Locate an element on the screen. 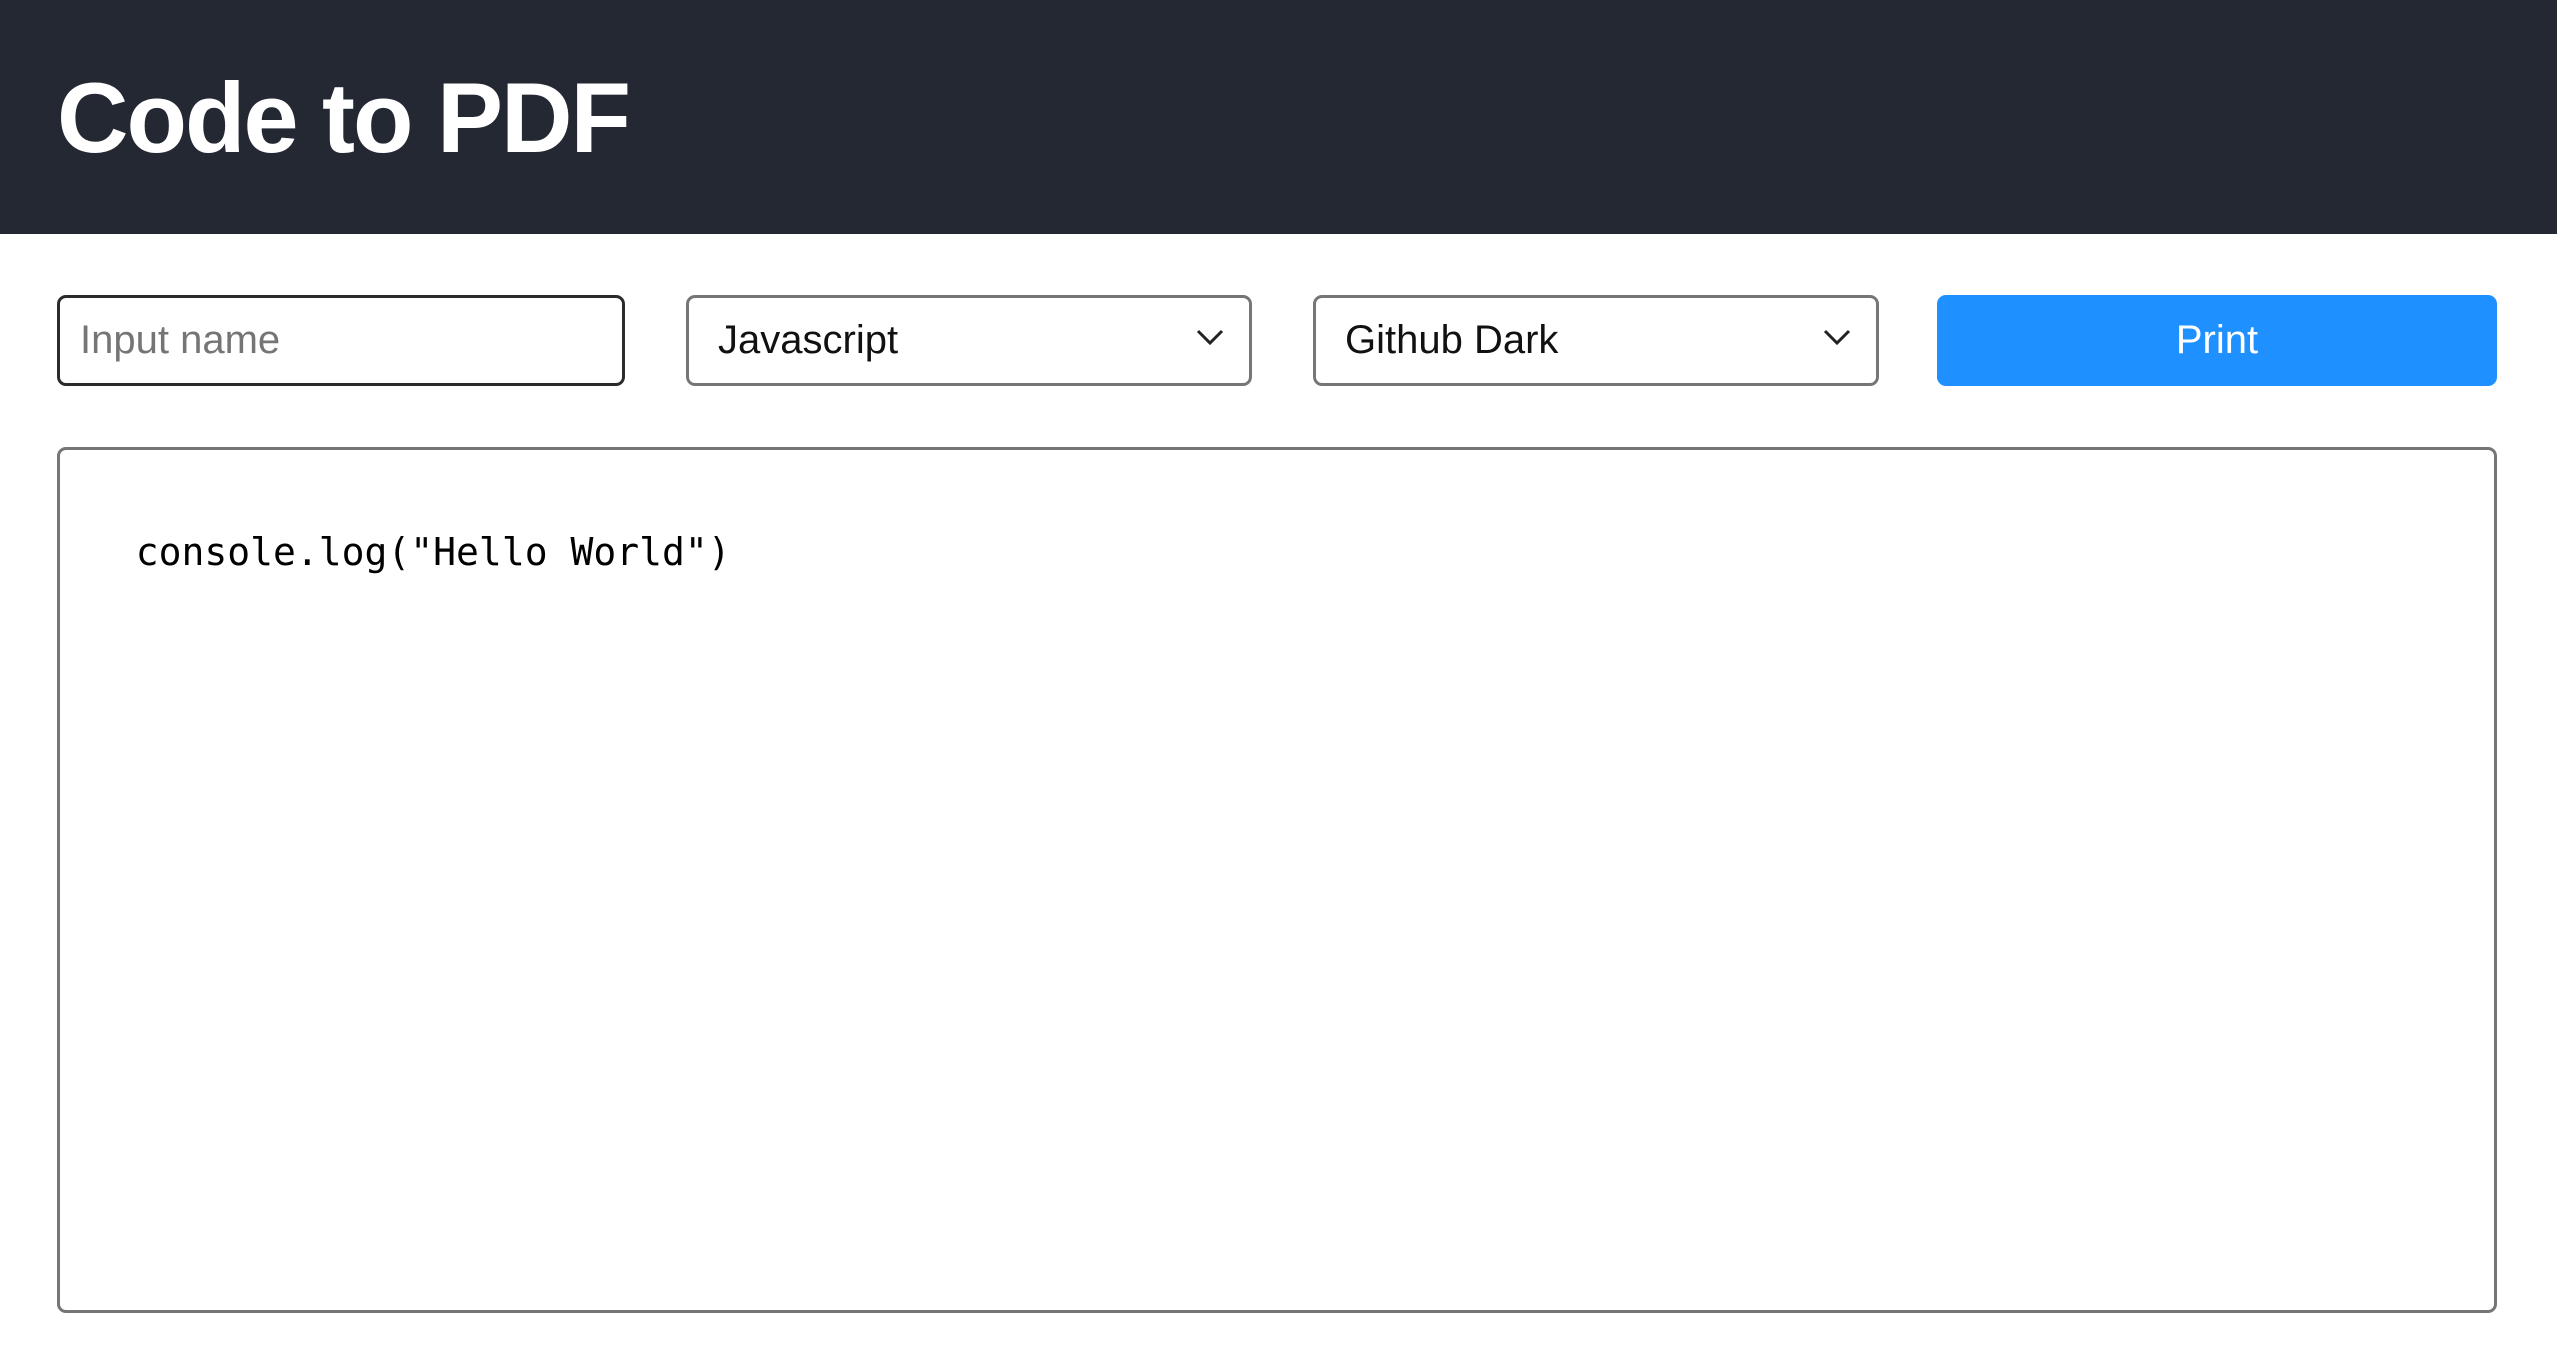 The height and width of the screenshot is (1369, 2557). language-select-value: Javascript is located at coordinates (808, 340).